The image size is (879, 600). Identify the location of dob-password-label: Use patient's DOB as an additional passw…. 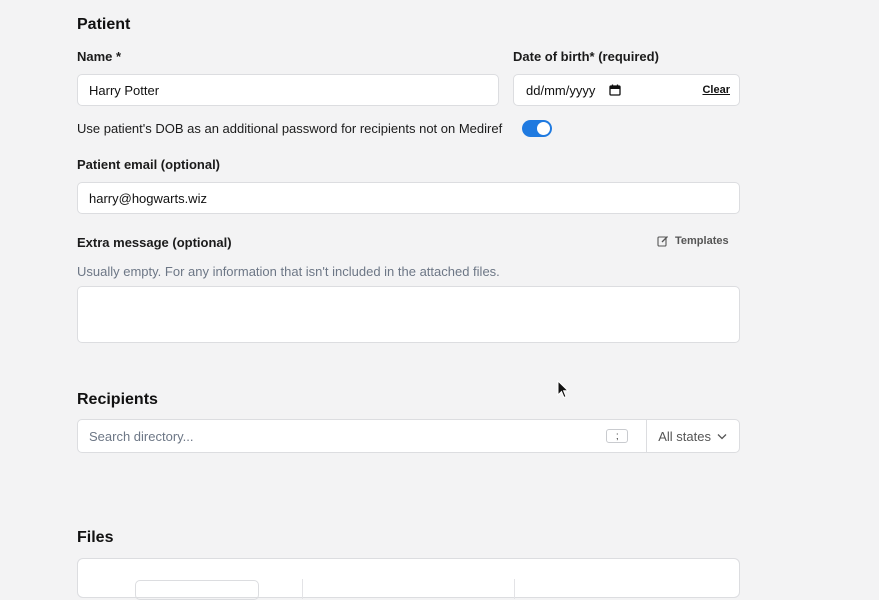
(290, 128).